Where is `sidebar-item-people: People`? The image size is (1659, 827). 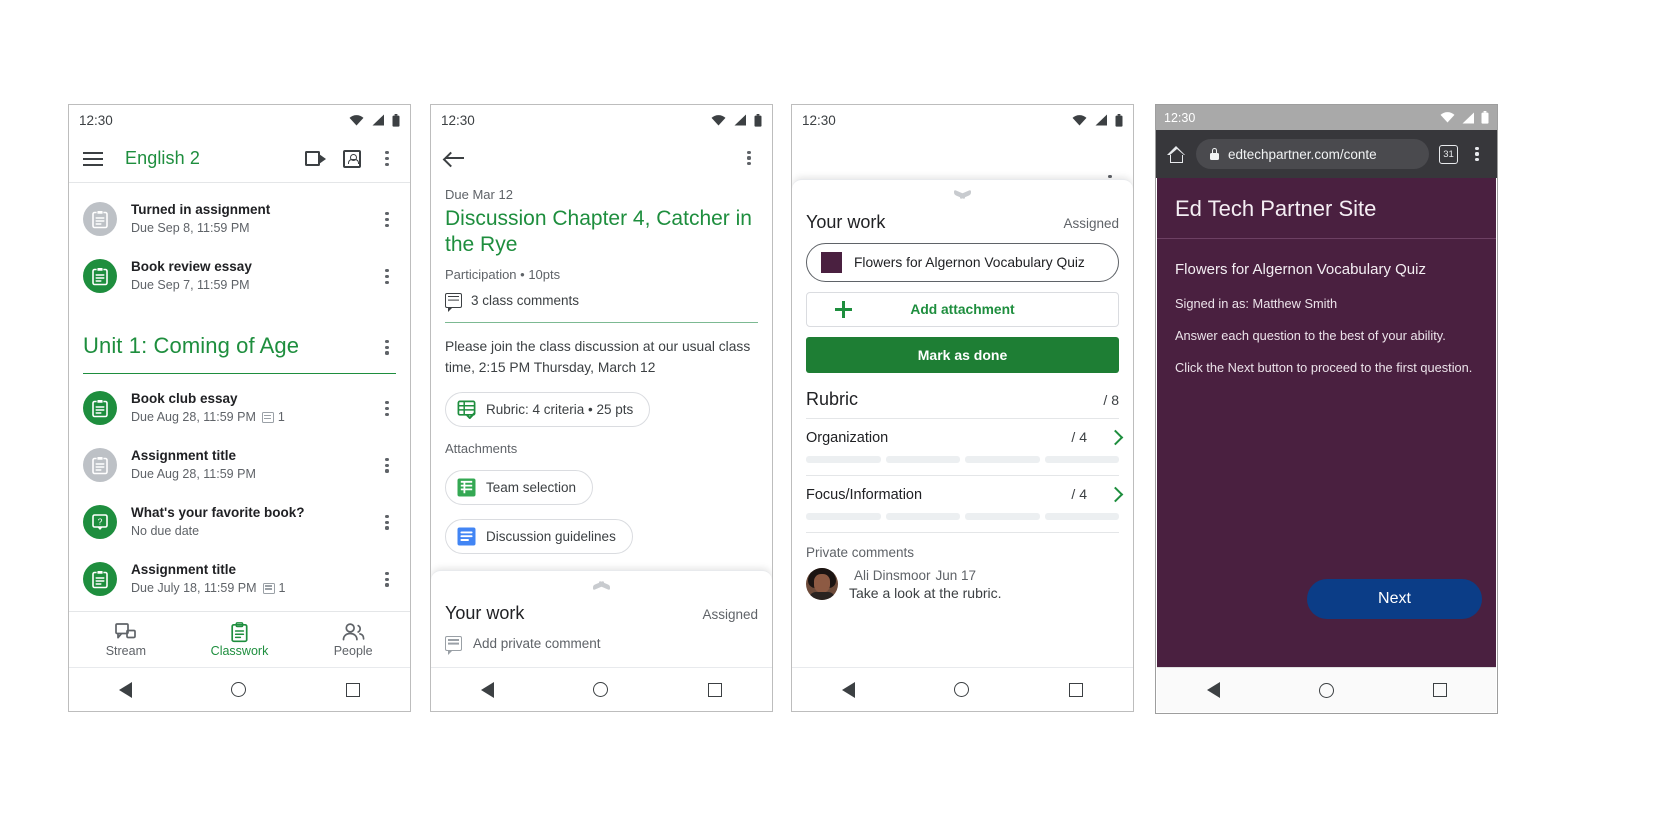
sidebar-item-people: People is located at coordinates (353, 639).